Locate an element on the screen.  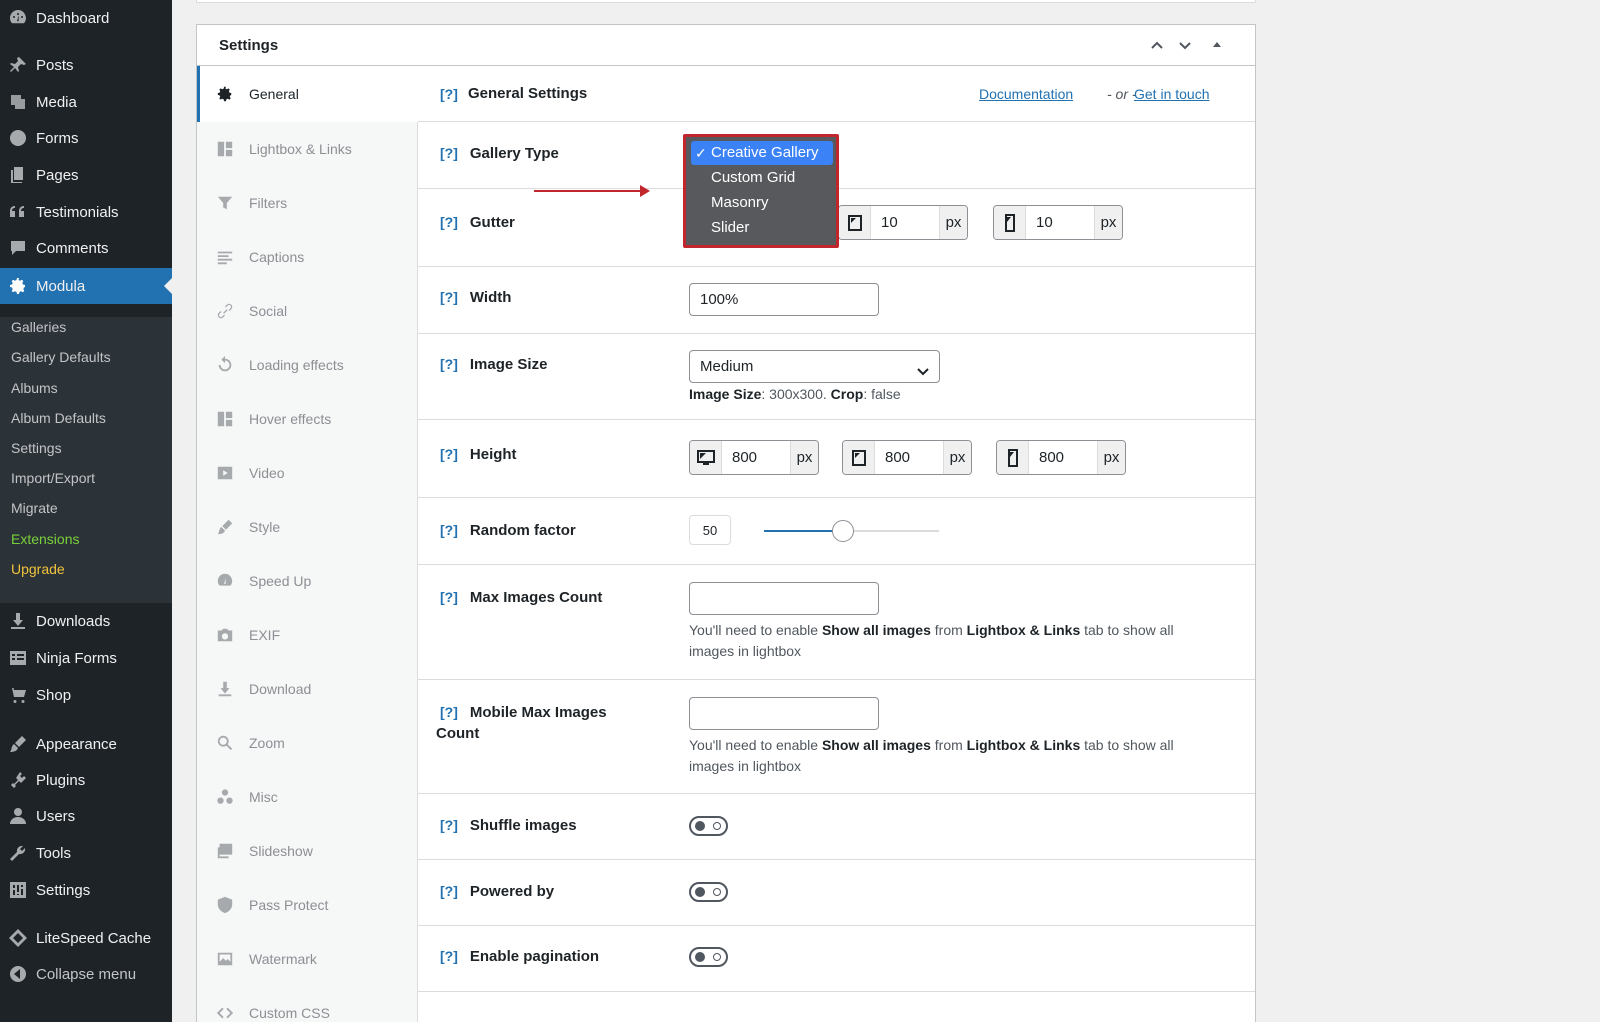
tab-download: Download is located at coordinates (307, 689).